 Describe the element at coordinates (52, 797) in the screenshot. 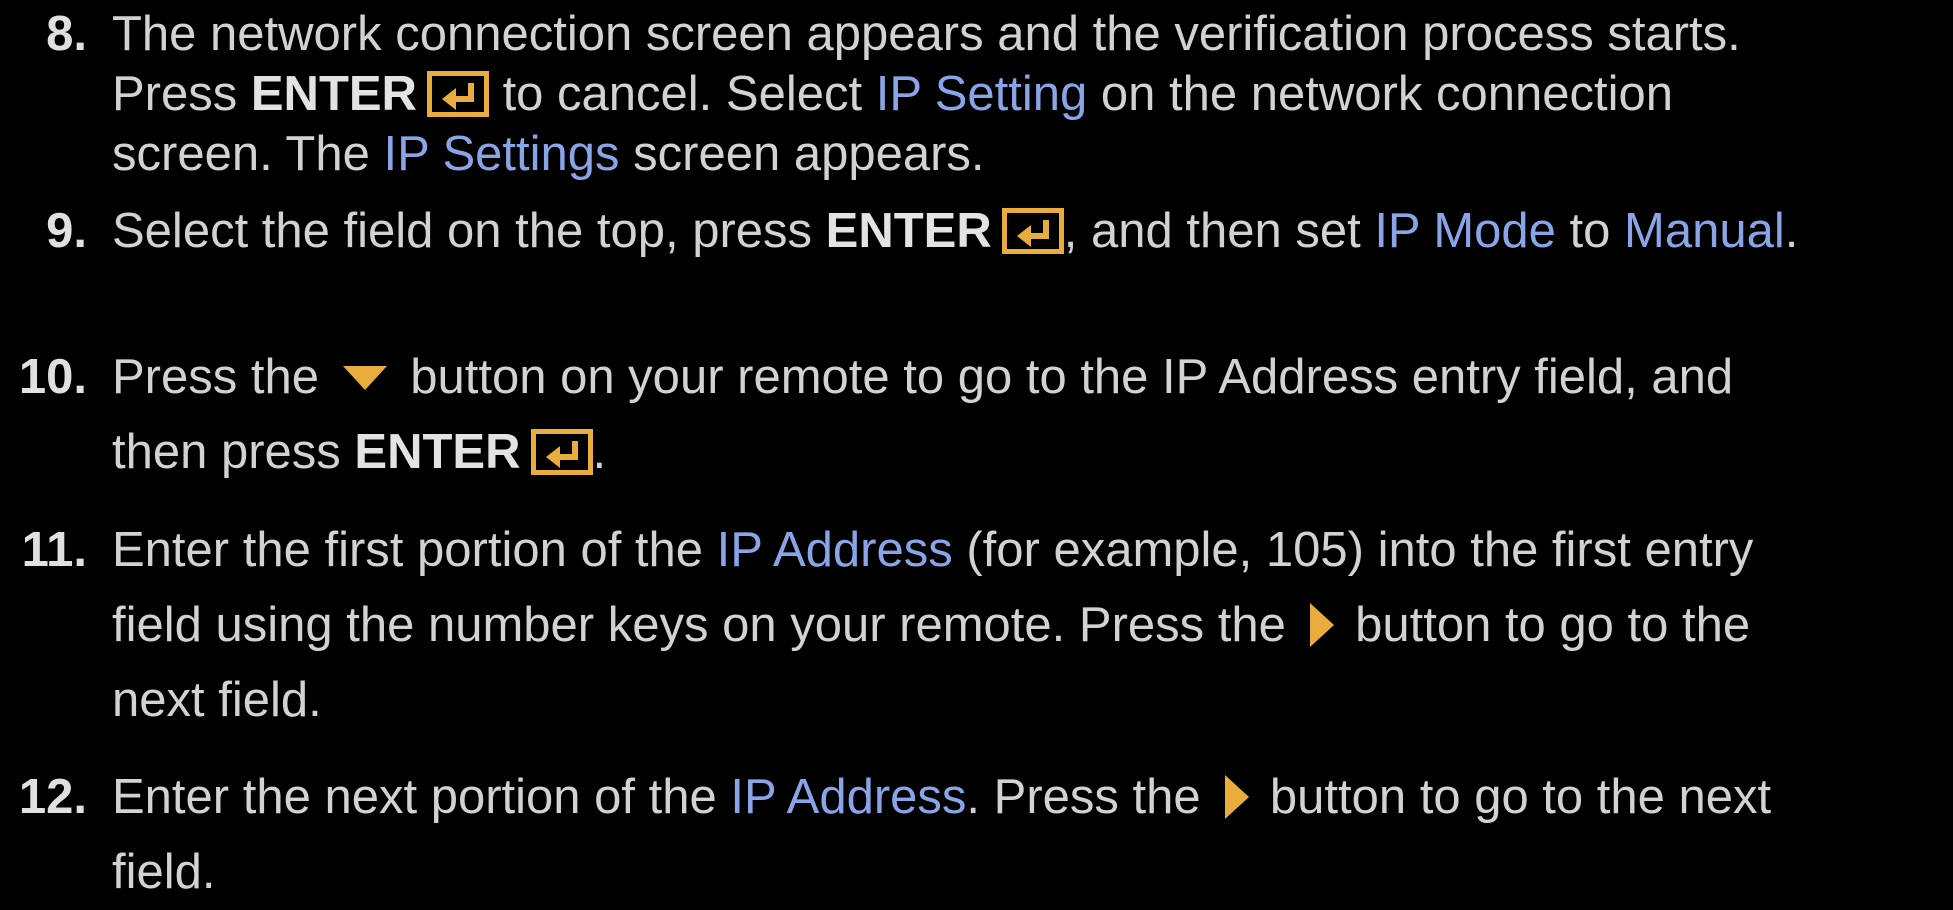

I see `step-number: 12.` at that location.